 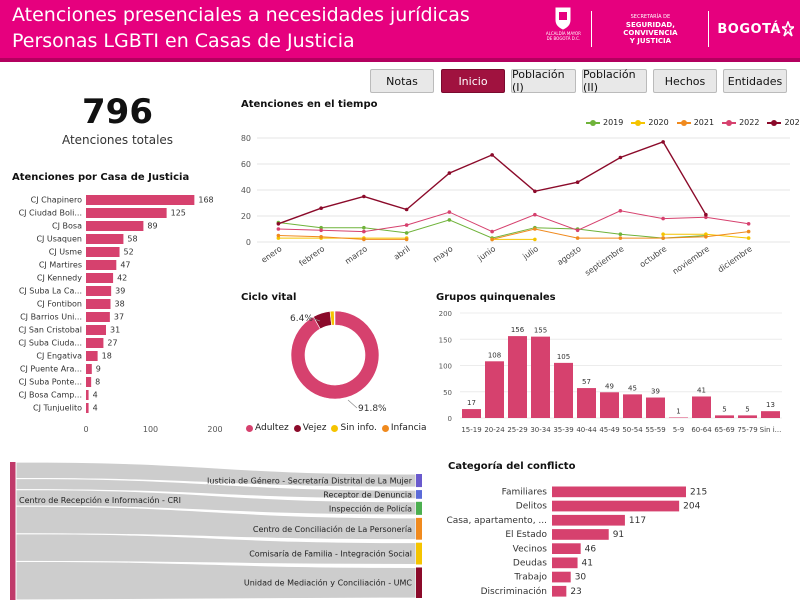 What do you see at coordinates (614, 81) in the screenshot?
I see `nav-button-poblacion-ii: Población (II)` at bounding box center [614, 81].